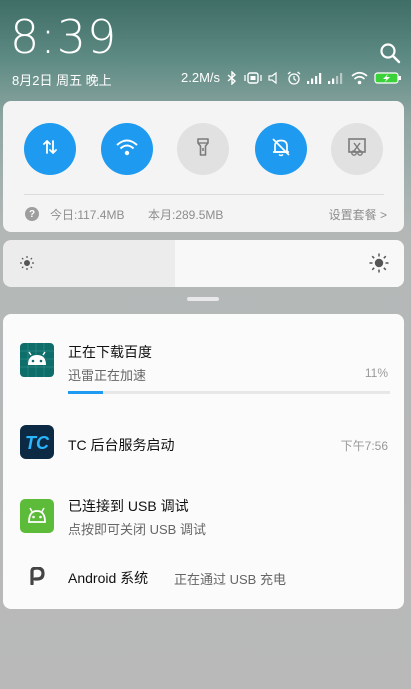  Describe the element at coordinates (37, 360) in the screenshot. I see `android-app-icon` at that location.